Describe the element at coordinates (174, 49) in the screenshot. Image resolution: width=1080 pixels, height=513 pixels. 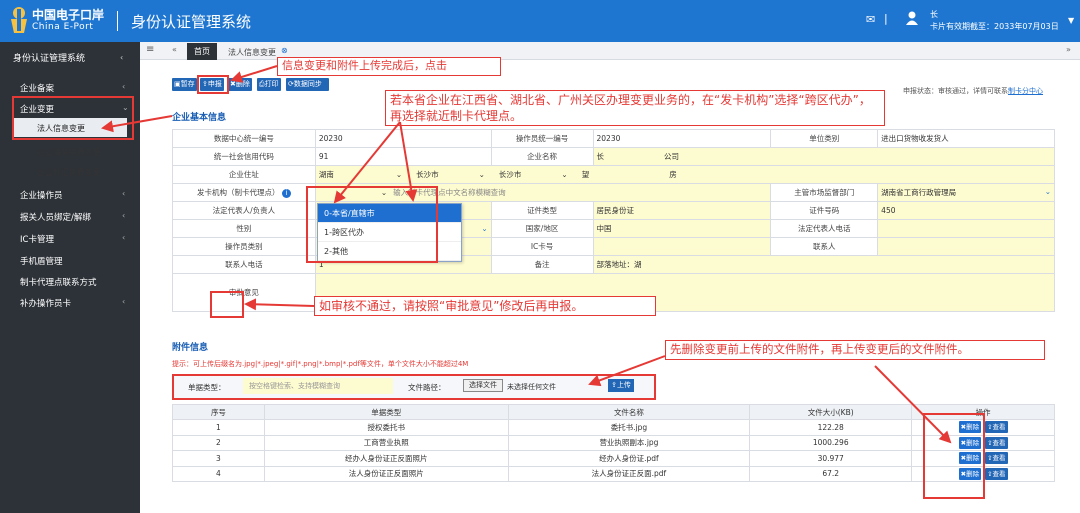
I see `tab-prev-icon: «` at that location.